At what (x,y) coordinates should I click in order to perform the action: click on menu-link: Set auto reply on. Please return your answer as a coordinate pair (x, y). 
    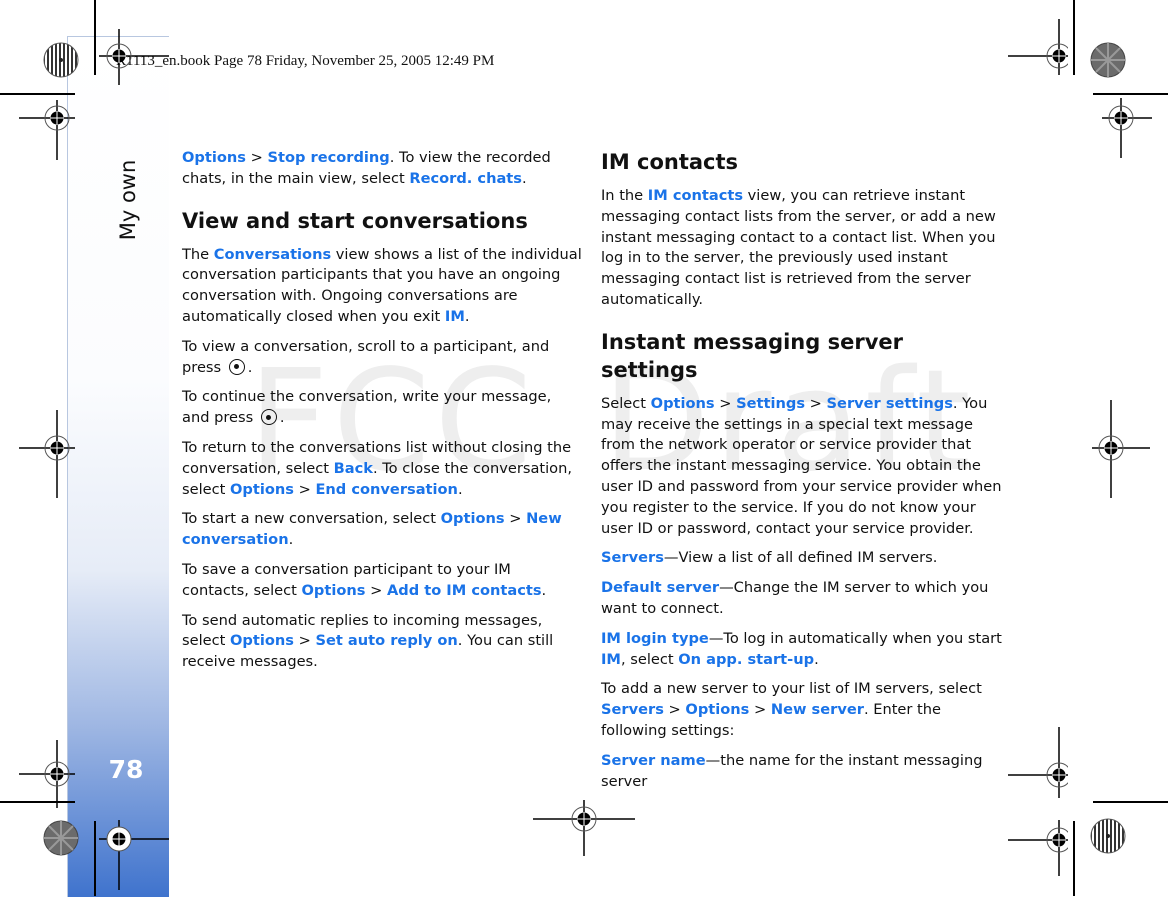
    Looking at the image, I should click on (386, 641).